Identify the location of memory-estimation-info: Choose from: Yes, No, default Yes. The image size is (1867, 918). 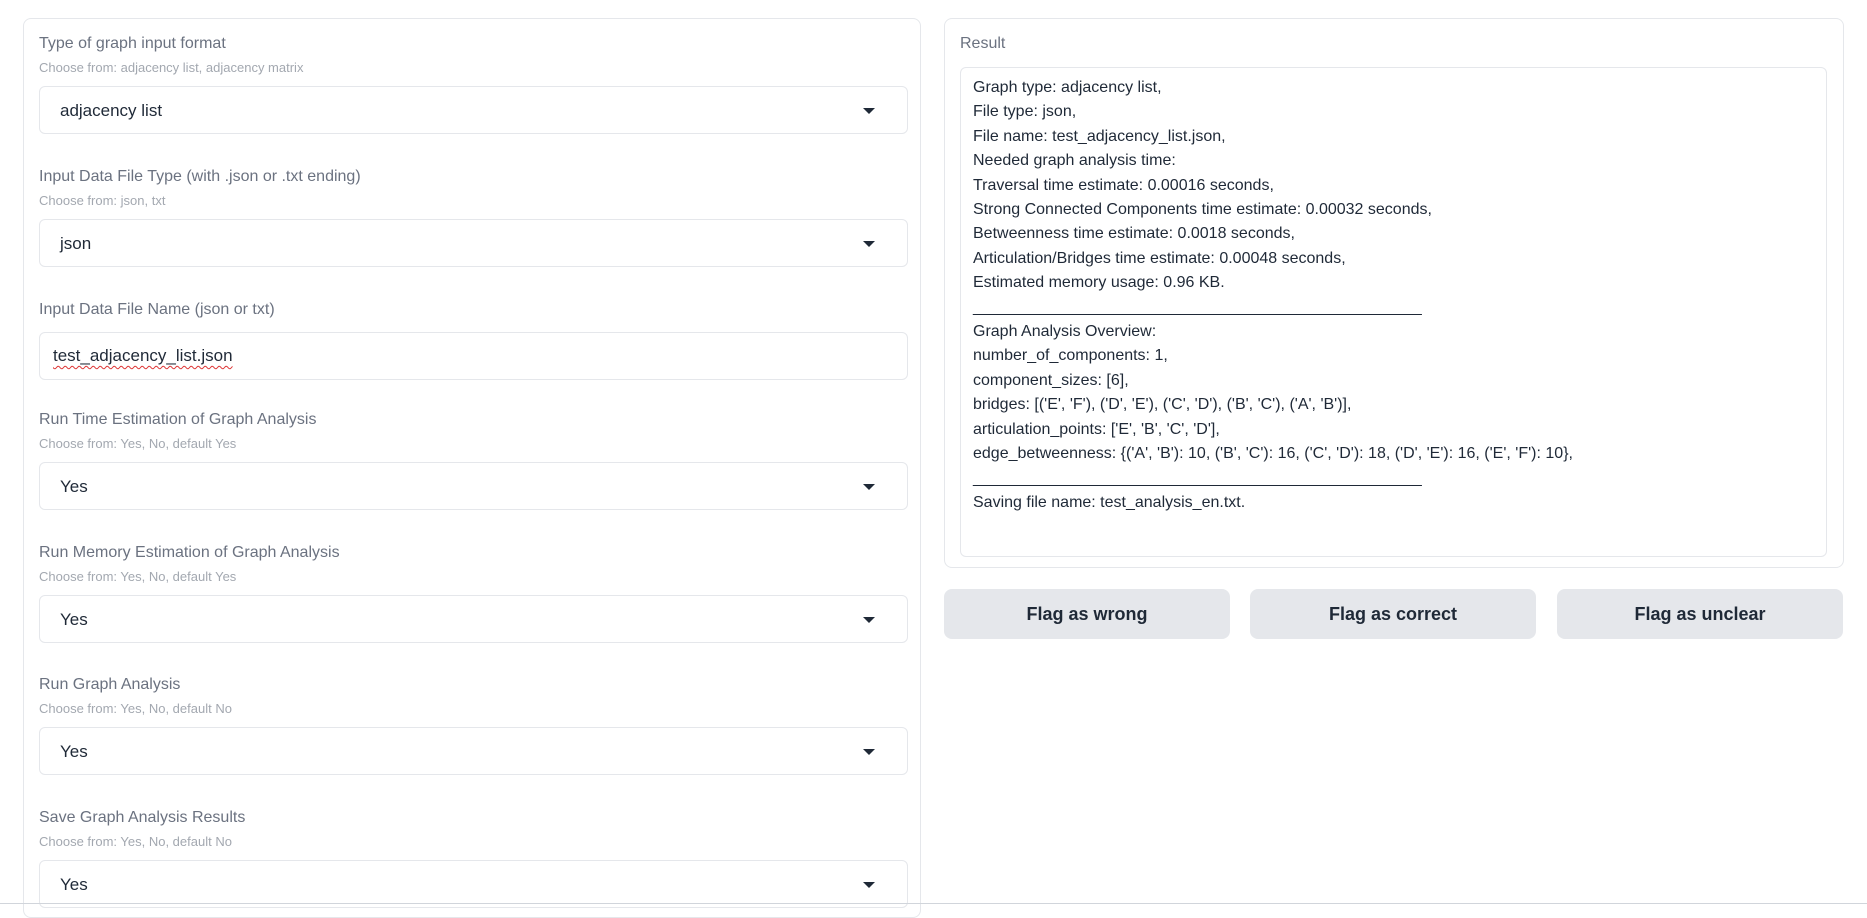
(138, 576).